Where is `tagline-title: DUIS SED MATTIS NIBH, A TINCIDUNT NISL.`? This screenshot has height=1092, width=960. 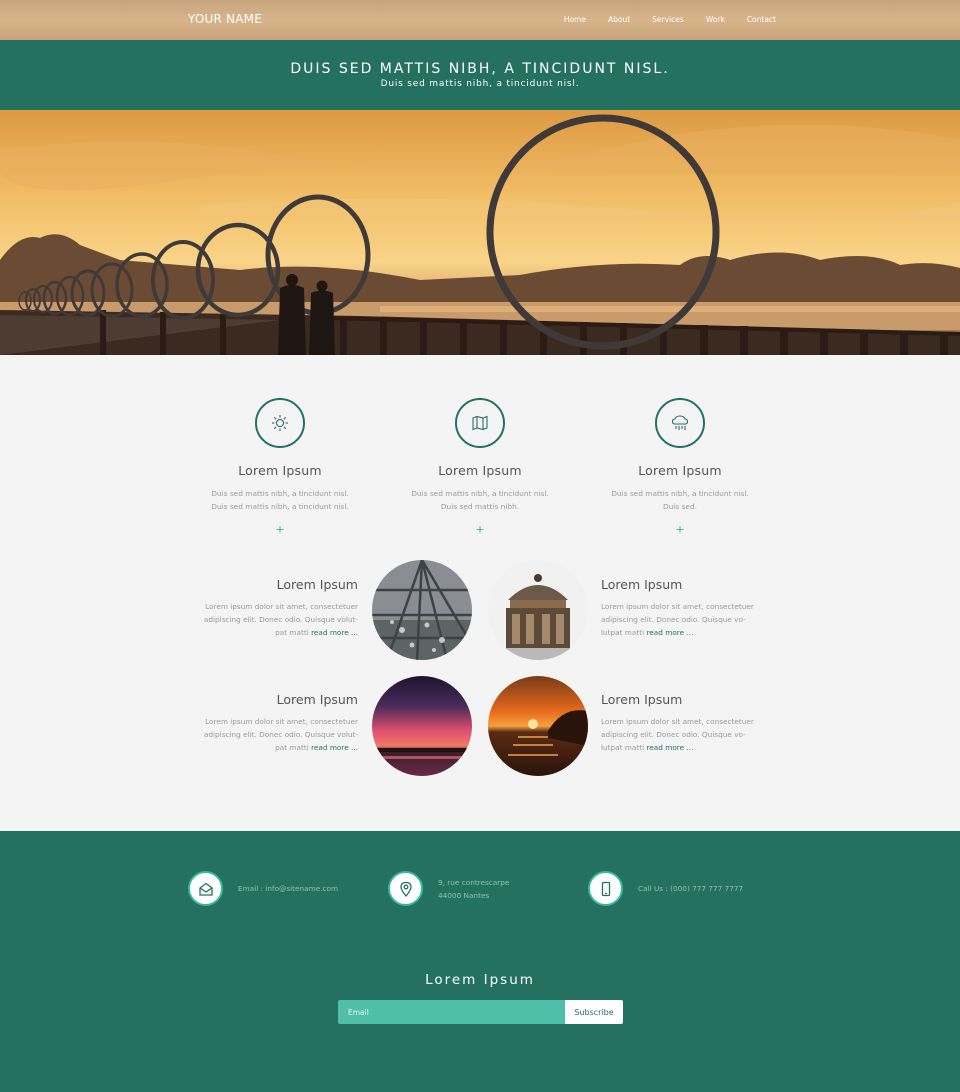
tagline-title: DUIS SED MATTIS NIBH, A TINCIDUNT NISL. is located at coordinates (480, 69).